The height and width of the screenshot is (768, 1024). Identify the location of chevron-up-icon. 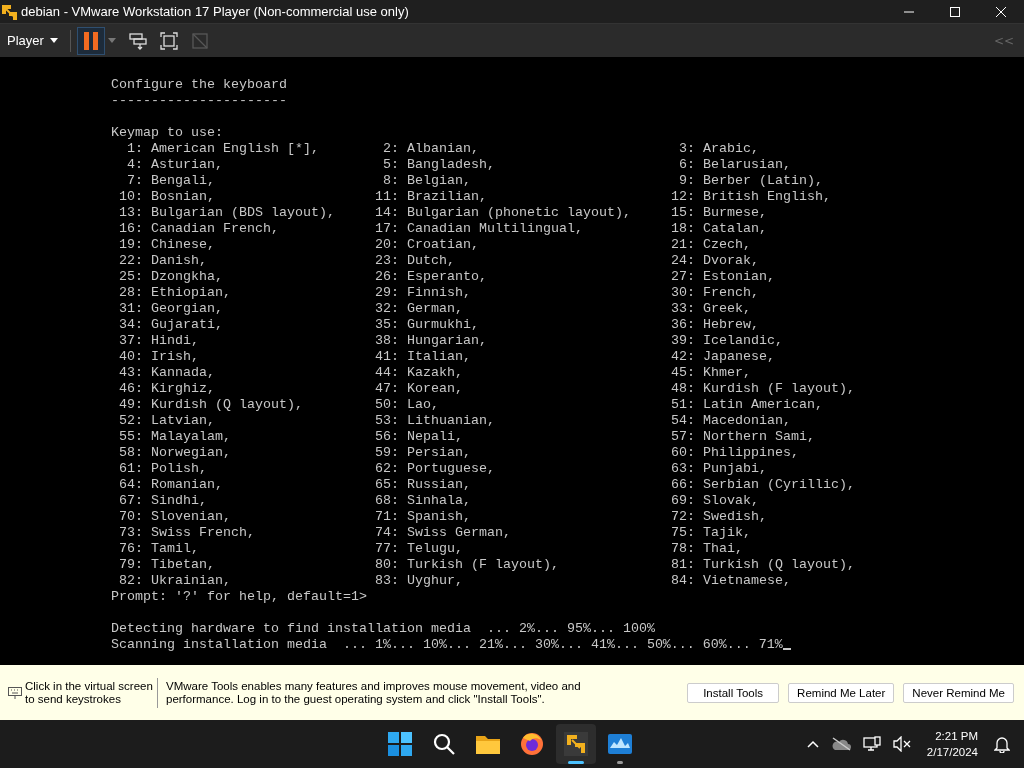
(812, 744).